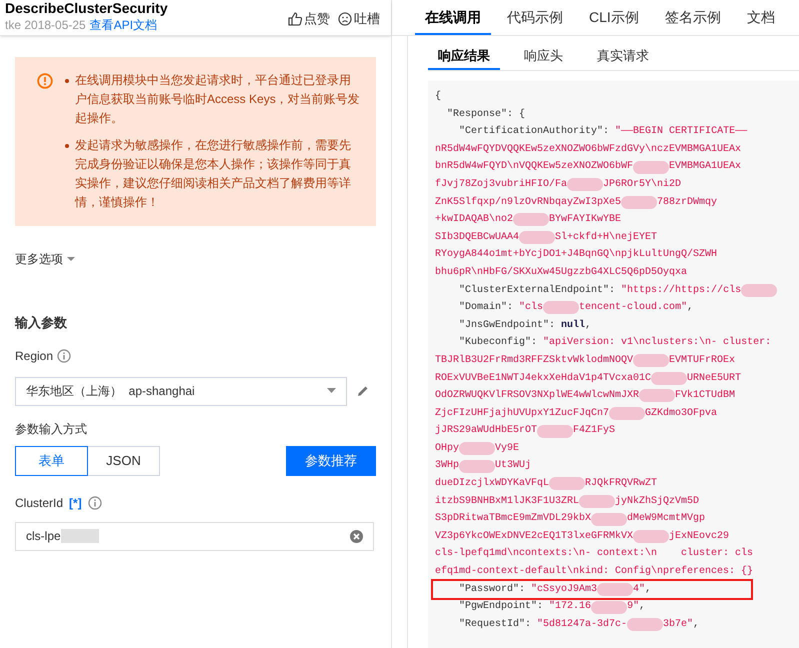  Describe the element at coordinates (639, 589) in the screenshot. I see `json-string: 4"` at that location.